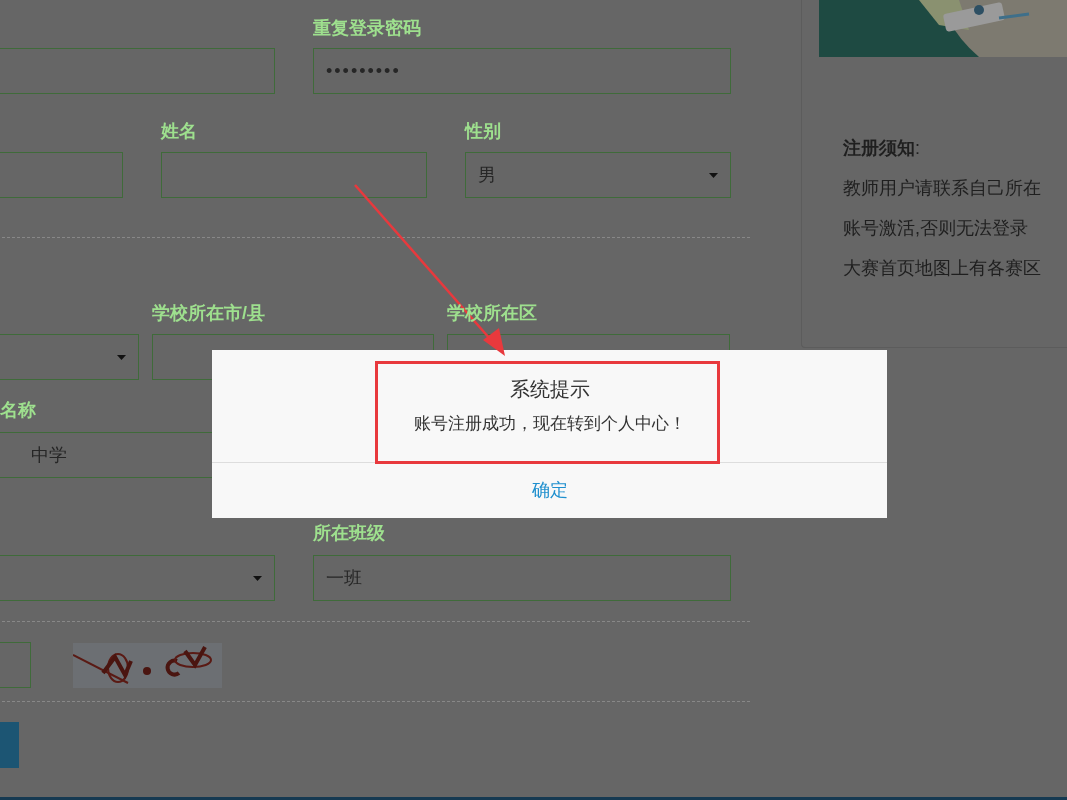 This screenshot has width=1067, height=800. Describe the element at coordinates (522, 71) in the screenshot. I see `password-field: •••••••••` at that location.